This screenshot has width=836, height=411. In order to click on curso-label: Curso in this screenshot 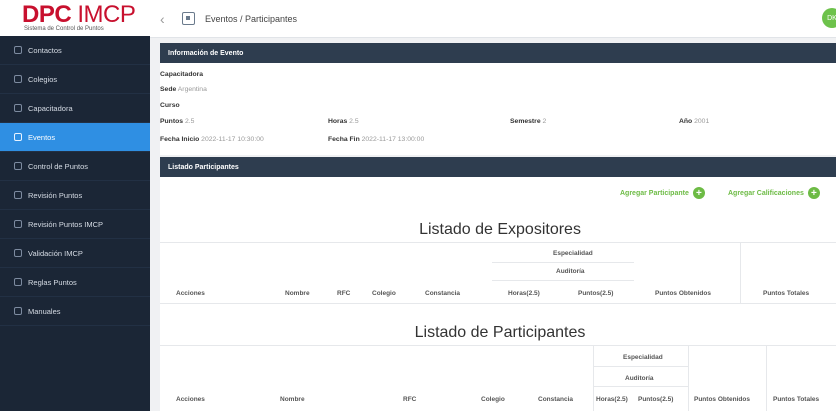, I will do `click(170, 105)`.